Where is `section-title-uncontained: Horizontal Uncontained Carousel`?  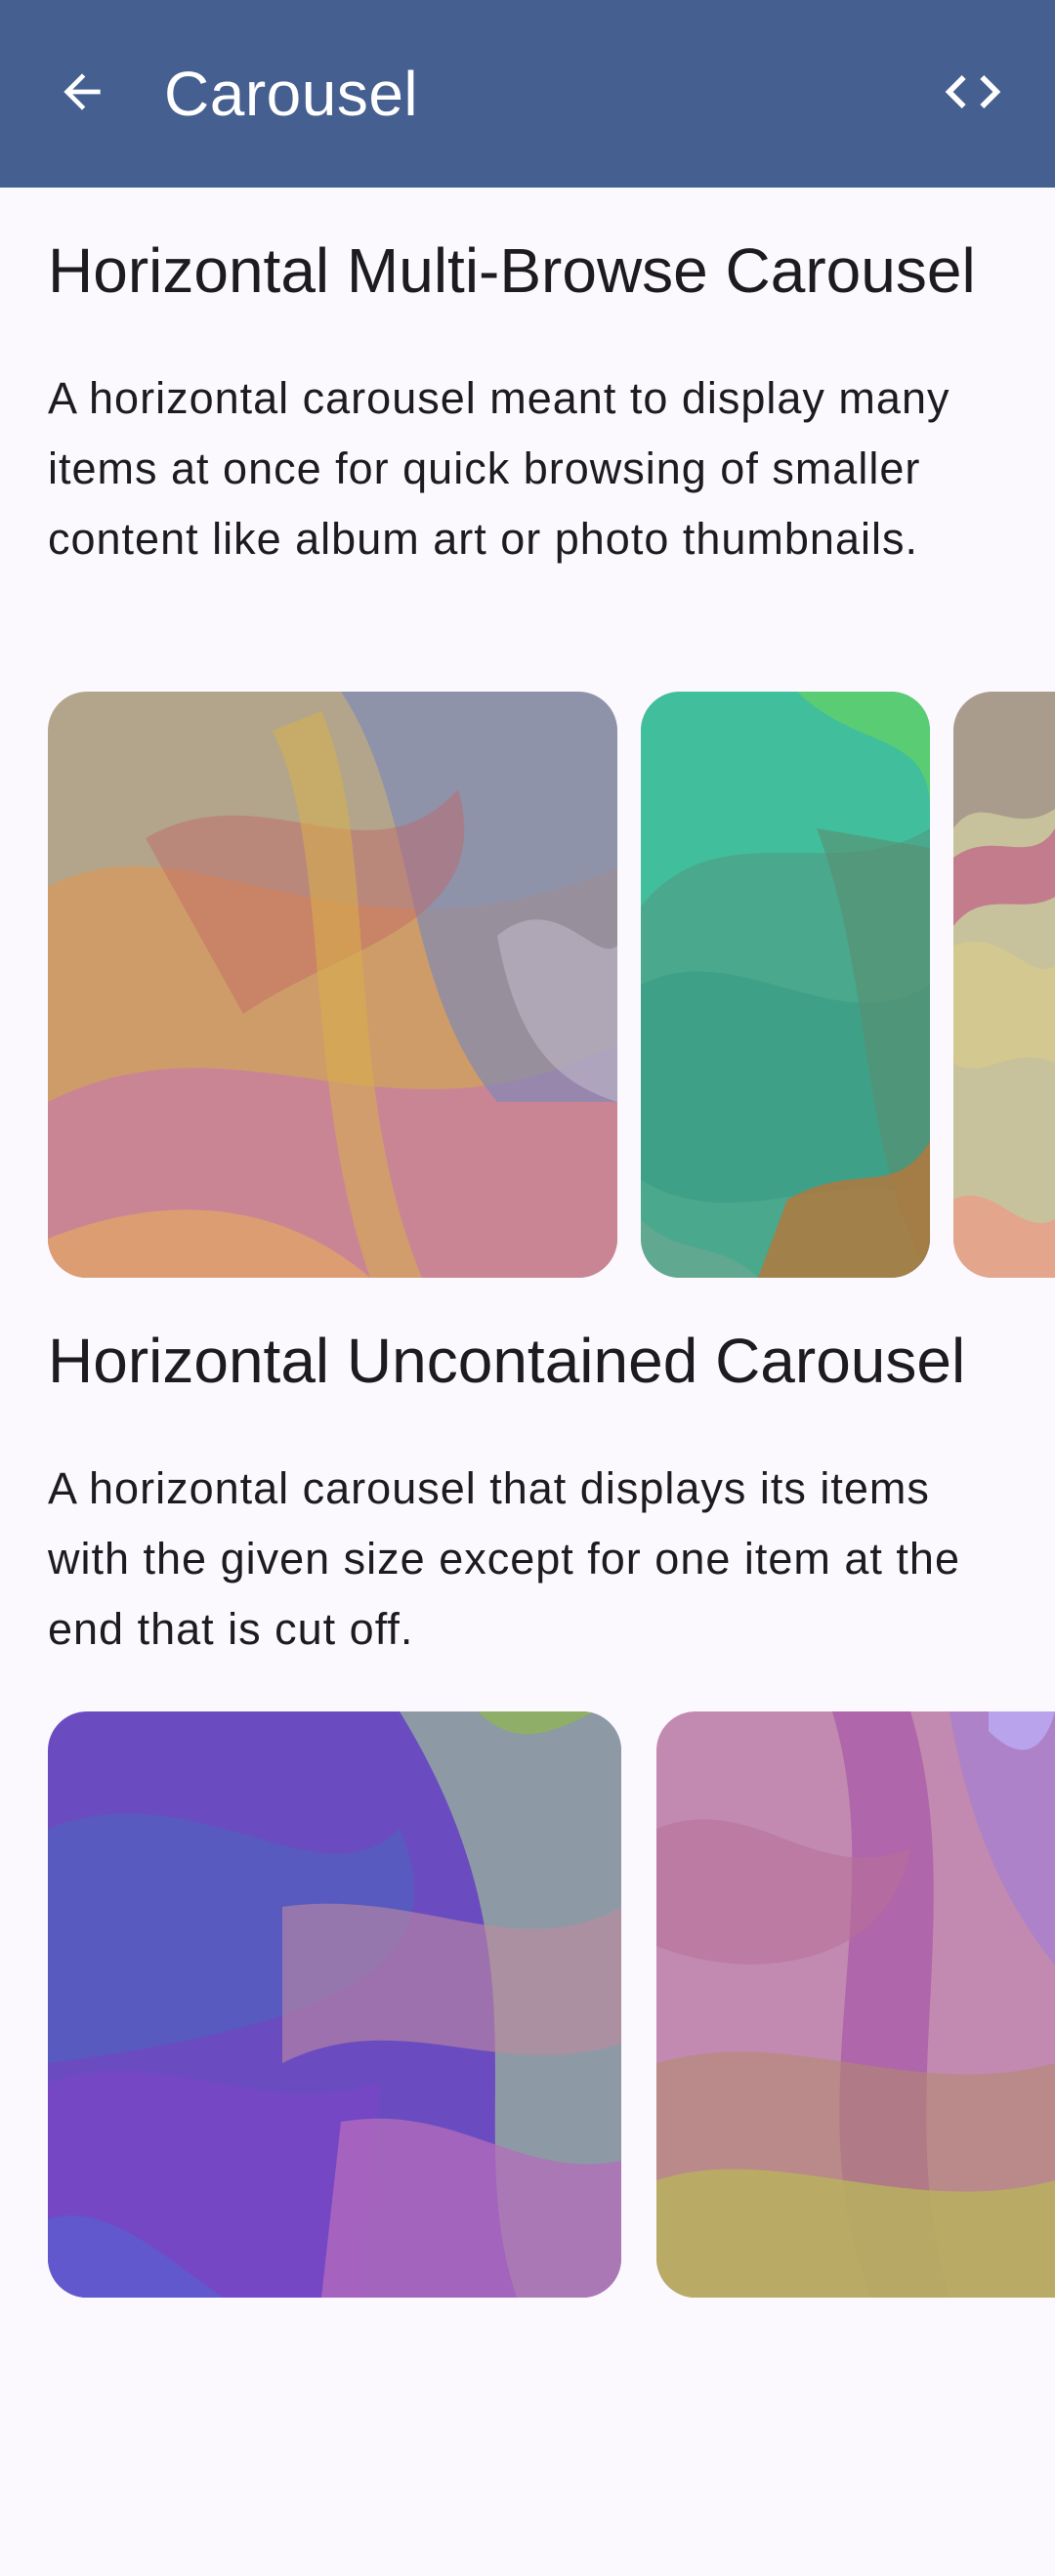
section-title-uncontained: Horizontal Uncontained Carousel is located at coordinates (507, 1361).